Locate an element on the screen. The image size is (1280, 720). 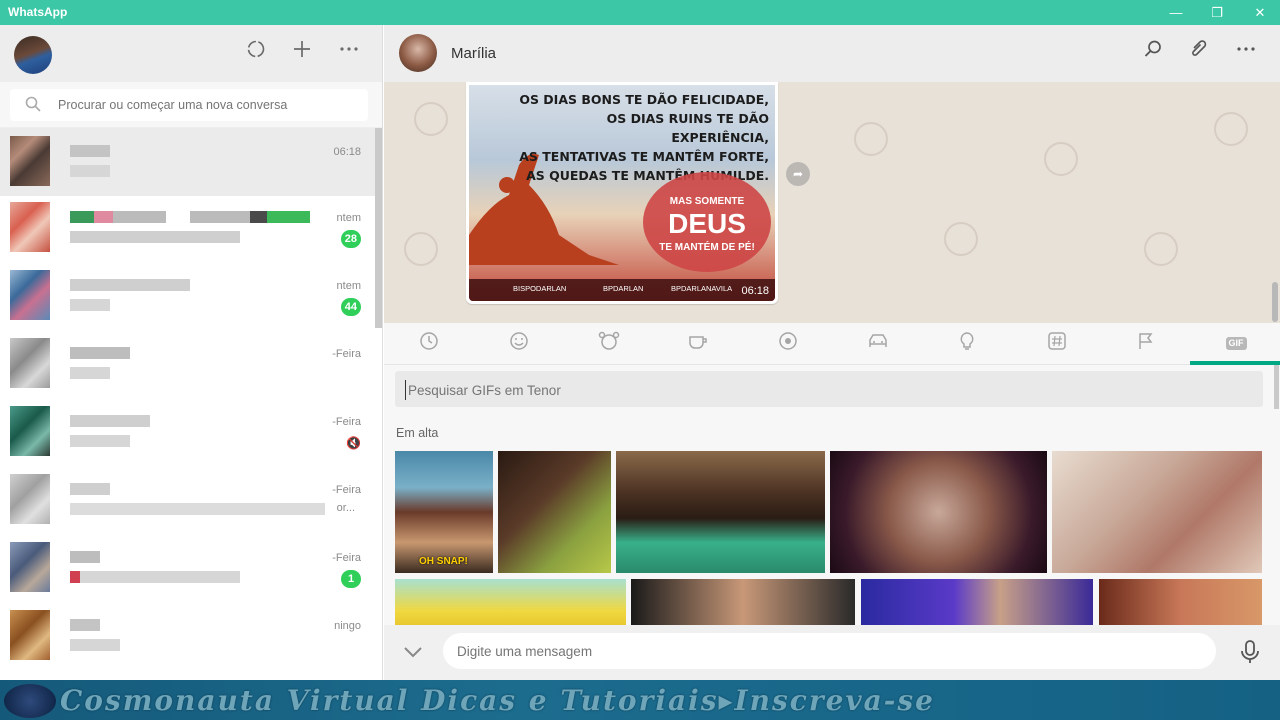
gif-search-input is located at coordinates (825, 390).